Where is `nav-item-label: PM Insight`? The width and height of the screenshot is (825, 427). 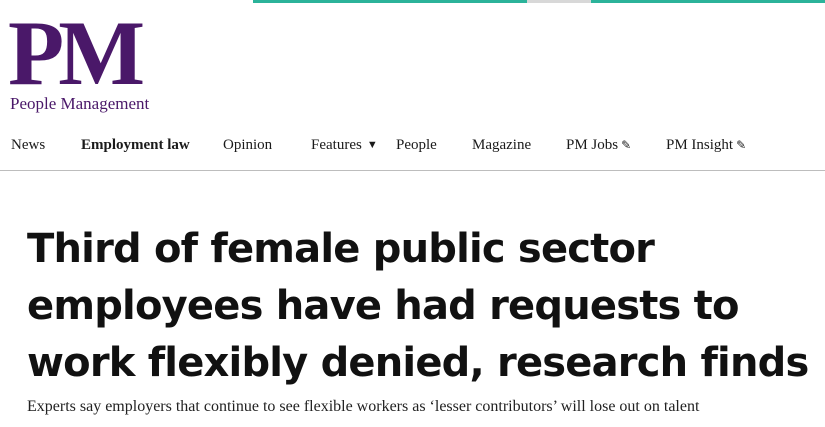
nav-item-label: PM Insight is located at coordinates (700, 145).